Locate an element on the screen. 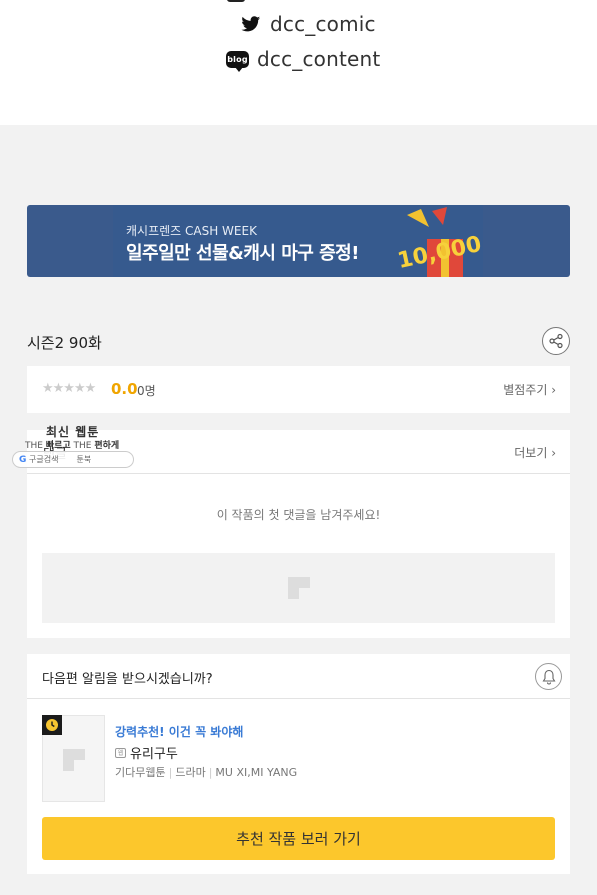  empty-comment-message: 이 작품의 첫 댓글을 남겨주세요! is located at coordinates (298, 515).